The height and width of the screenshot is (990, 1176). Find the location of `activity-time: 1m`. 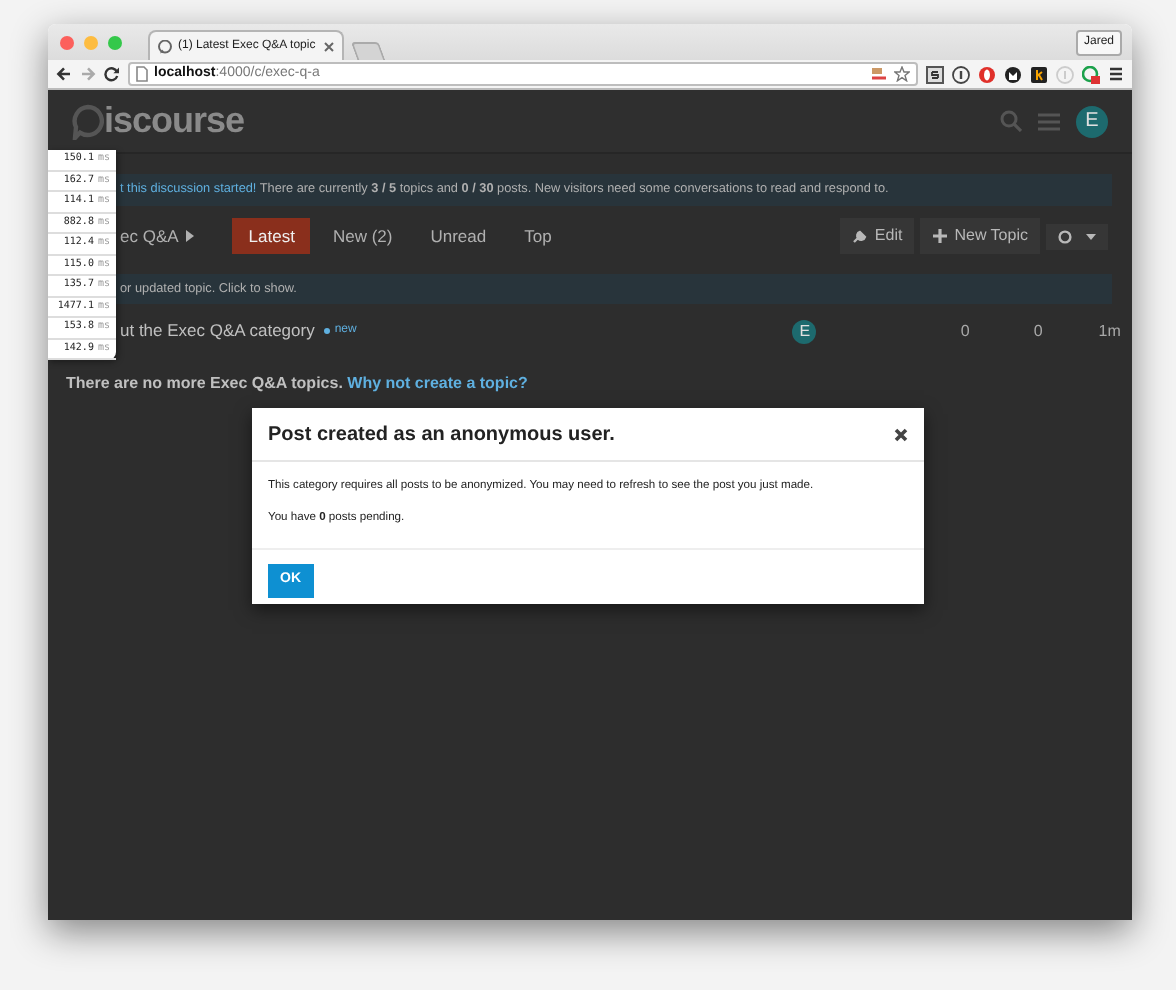

activity-time: 1m is located at coordinates (1109, 331).